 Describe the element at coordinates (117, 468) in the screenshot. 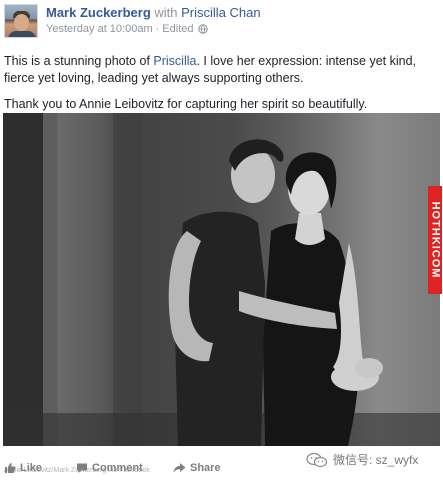

I see `comment-label: Comment` at that location.